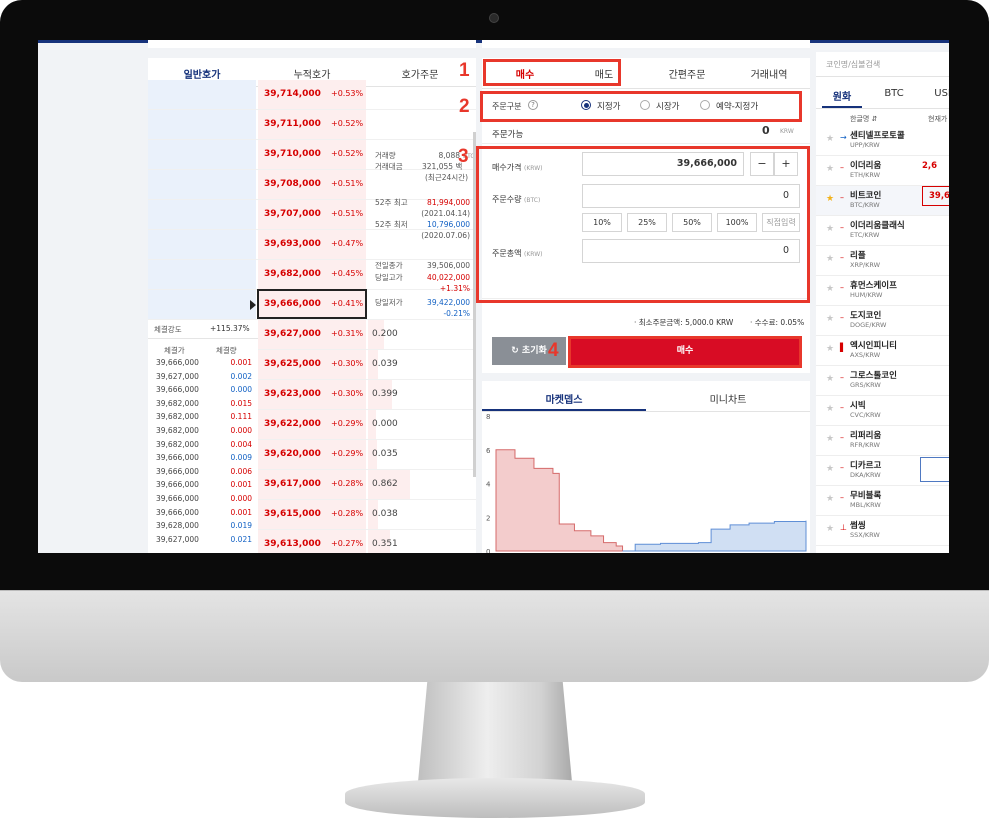  Describe the element at coordinates (882, 201) in the screenshot. I see `coin-row: ★ – 비트코인 BTC/KRW 39,6` at that location.